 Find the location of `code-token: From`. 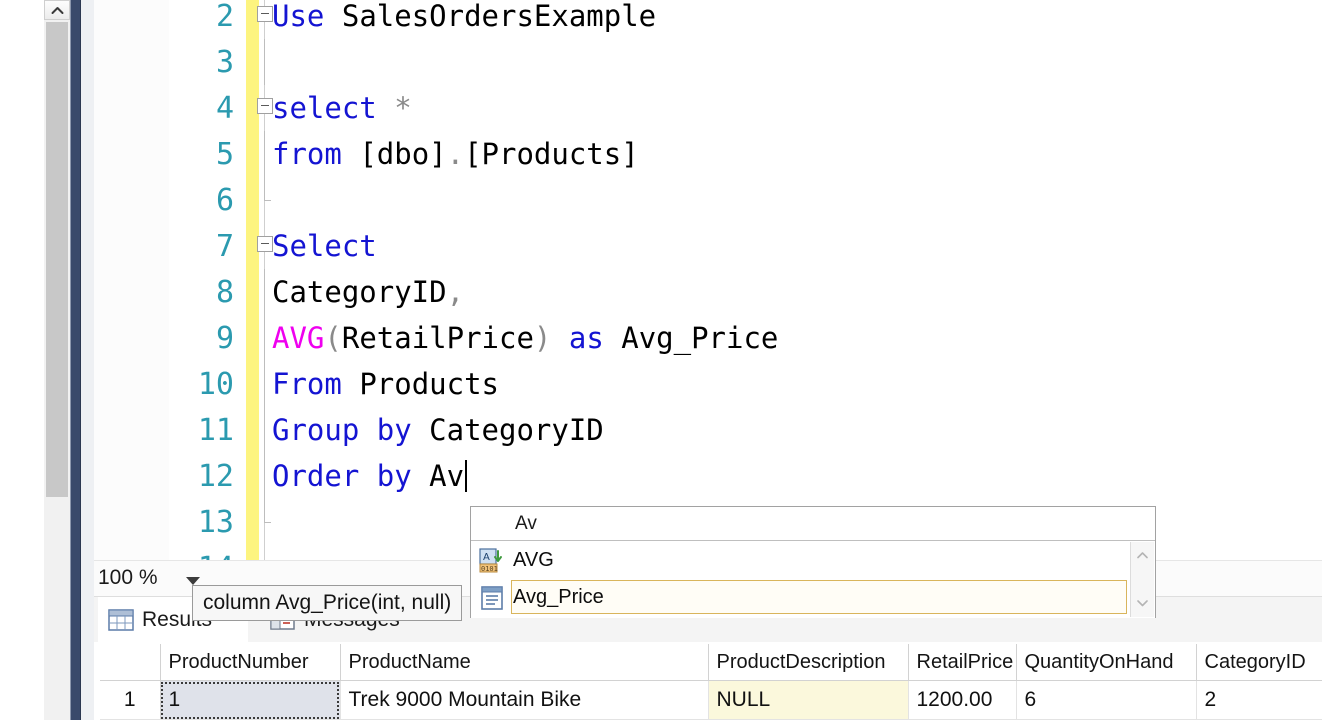

code-token: From is located at coordinates (307, 384).